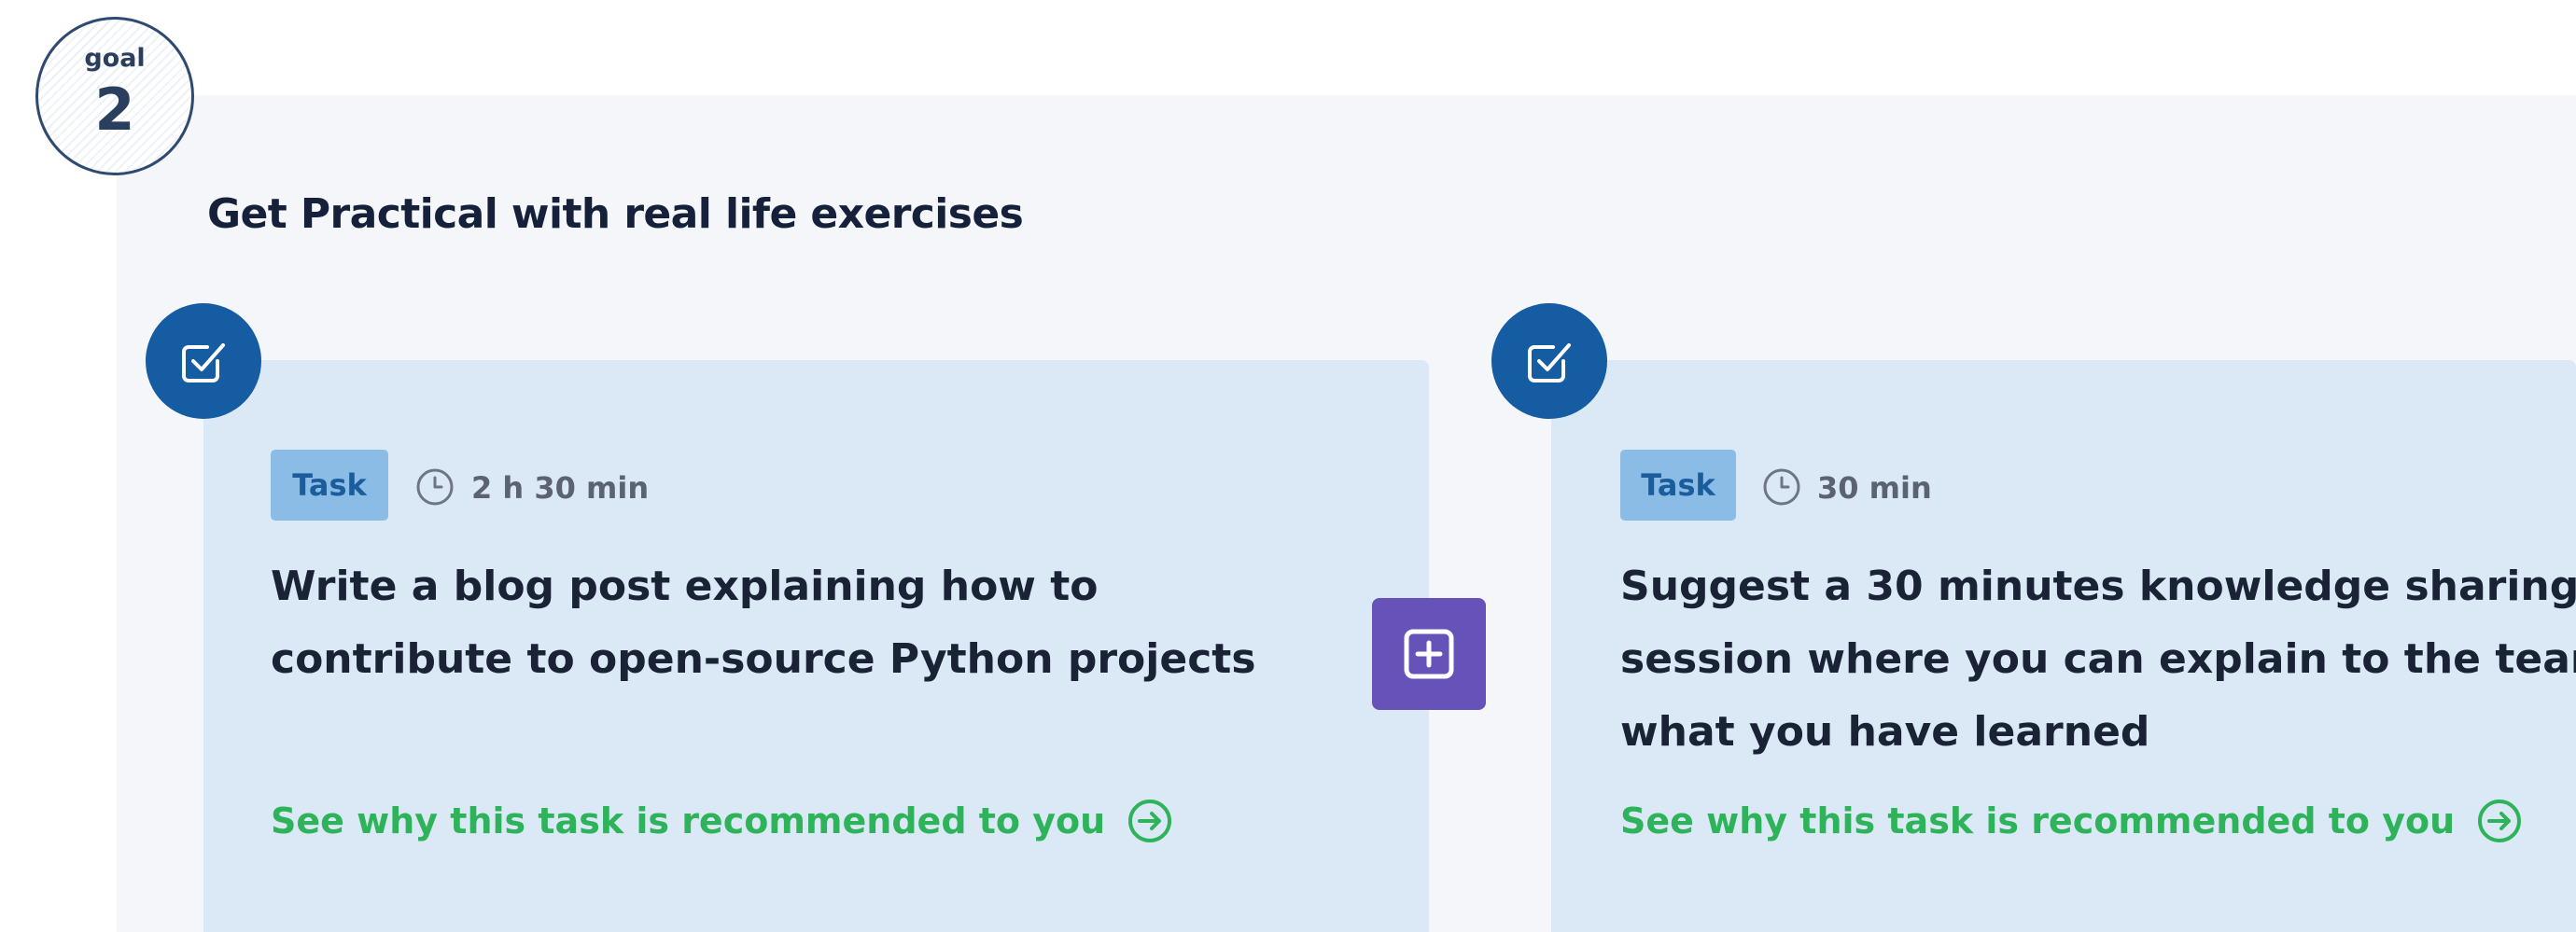  I want to click on task-description-line: Suggest a 30 minutes knowledge sharing, so click(2098, 586).